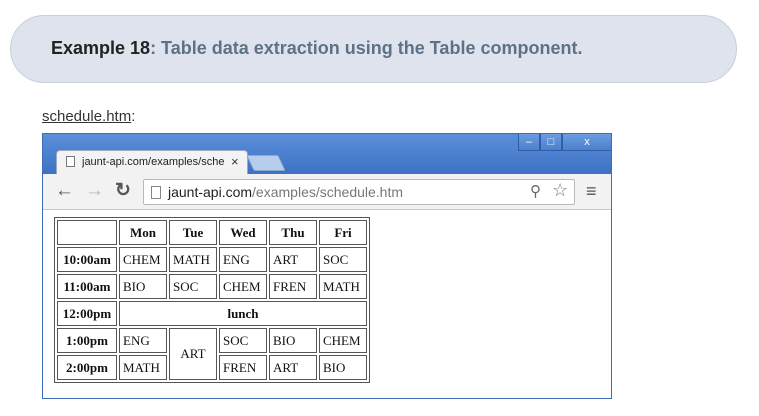 This screenshot has width=759, height=416. I want to click on minimize-button: –, so click(529, 142).